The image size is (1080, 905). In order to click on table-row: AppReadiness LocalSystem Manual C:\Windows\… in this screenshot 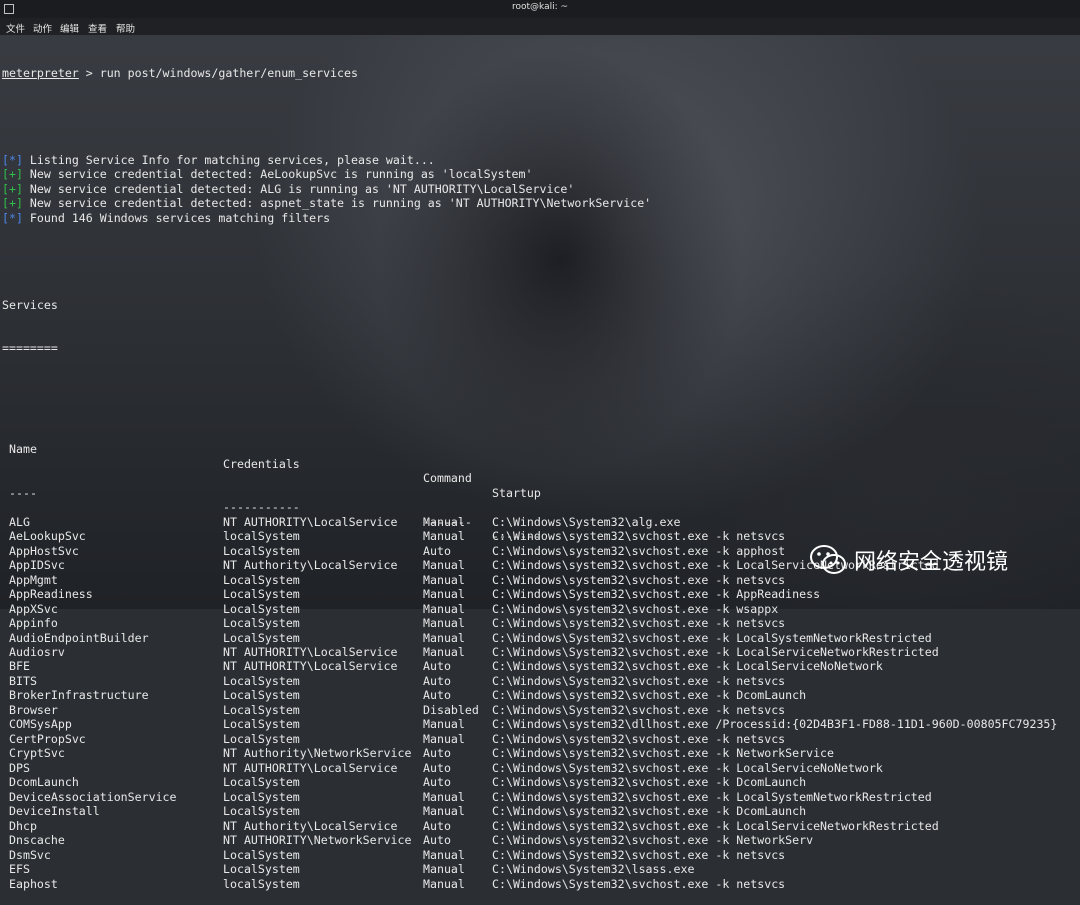, I will do `click(540, 594)`.